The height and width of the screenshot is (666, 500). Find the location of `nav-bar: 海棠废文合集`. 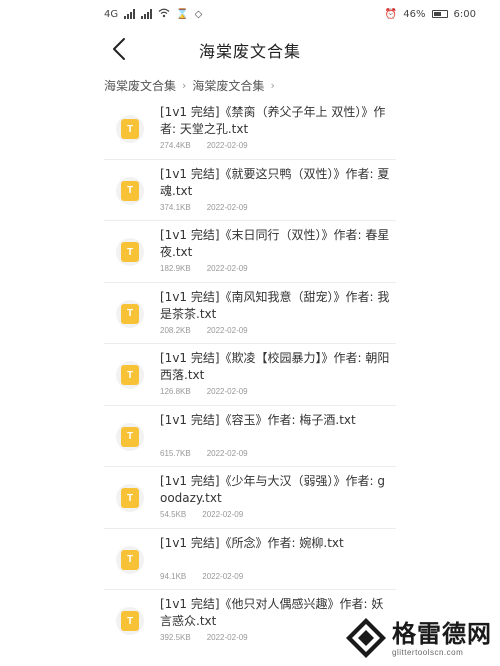

nav-bar: 海棠废文合集 is located at coordinates (250, 49).